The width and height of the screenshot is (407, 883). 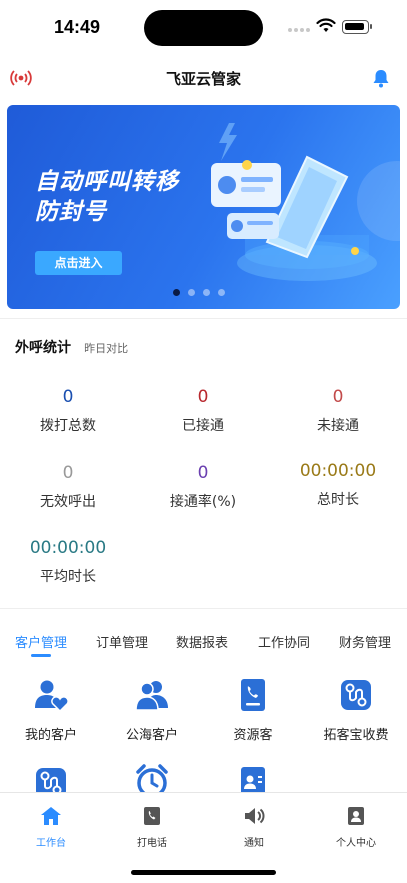 What do you see at coordinates (152, 843) in the screenshot?
I see `tabbar-label: 打电话` at bounding box center [152, 843].